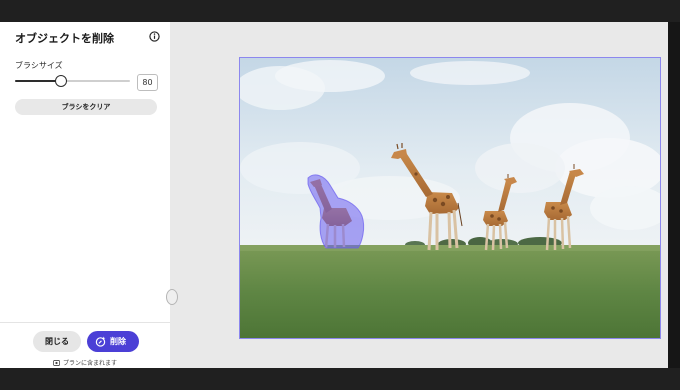 The height and width of the screenshot is (390, 680). I want to click on panel-divider, so click(85, 322).